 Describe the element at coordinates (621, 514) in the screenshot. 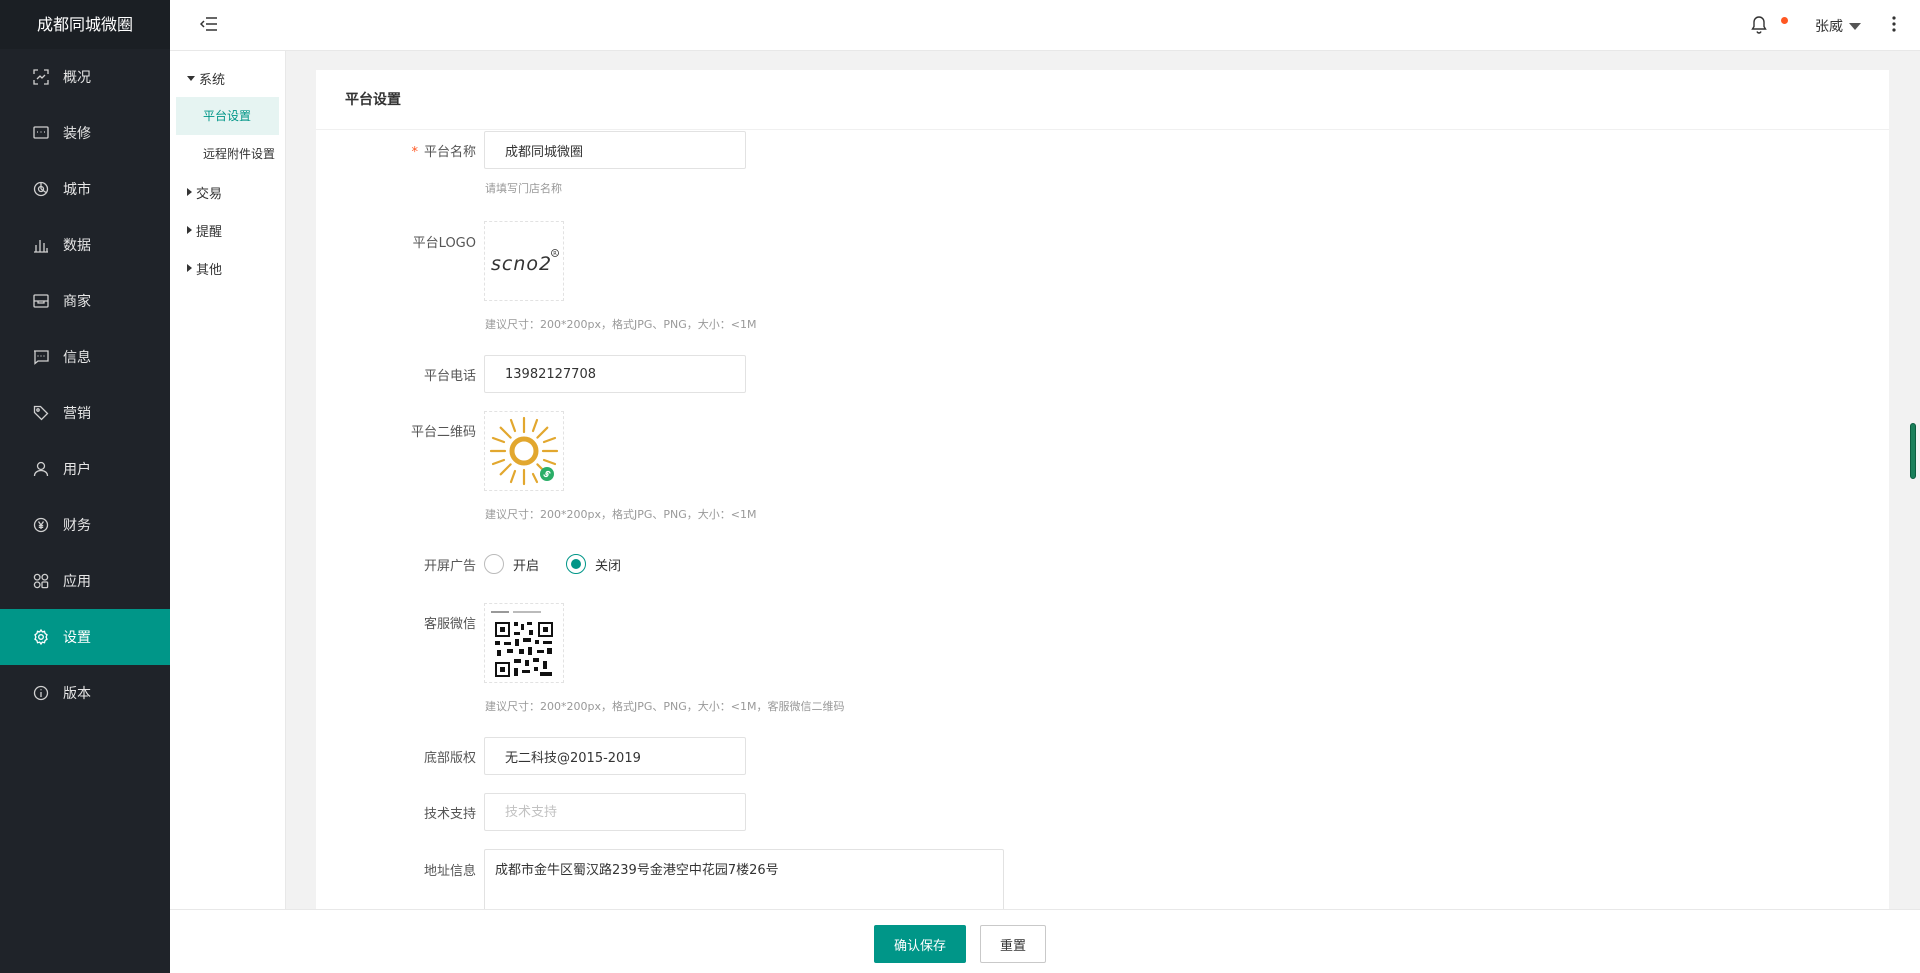

I see `platform-qrcode-hint: 建议尺寸：200*200px，格式JPG、PNG，大小：<1M` at that location.